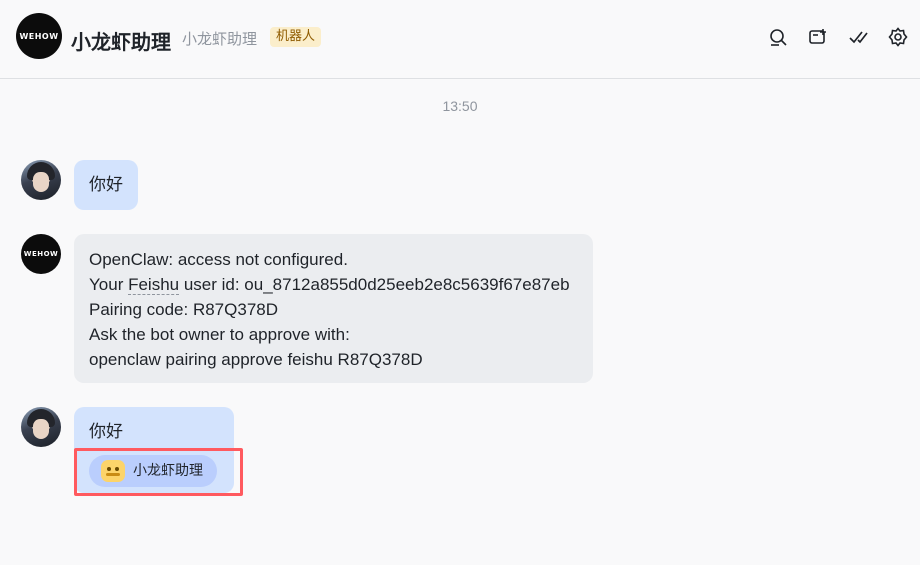 The image size is (920, 565). What do you see at coordinates (817, 36) in the screenshot?
I see `add-chat-icon` at bounding box center [817, 36].